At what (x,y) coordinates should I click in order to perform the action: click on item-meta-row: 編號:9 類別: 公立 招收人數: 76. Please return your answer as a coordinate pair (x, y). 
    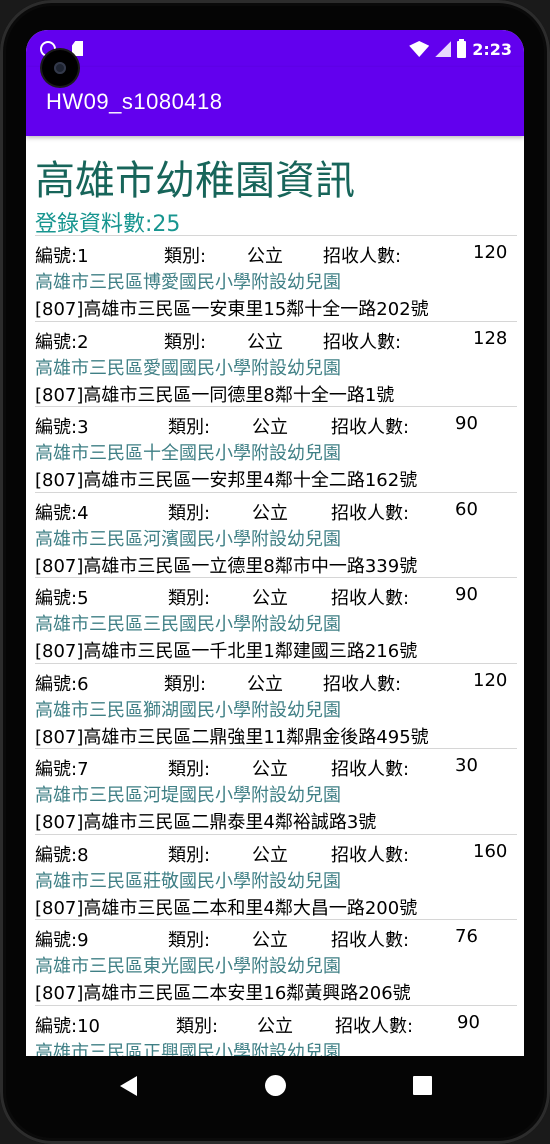
    Looking at the image, I should click on (270, 938).